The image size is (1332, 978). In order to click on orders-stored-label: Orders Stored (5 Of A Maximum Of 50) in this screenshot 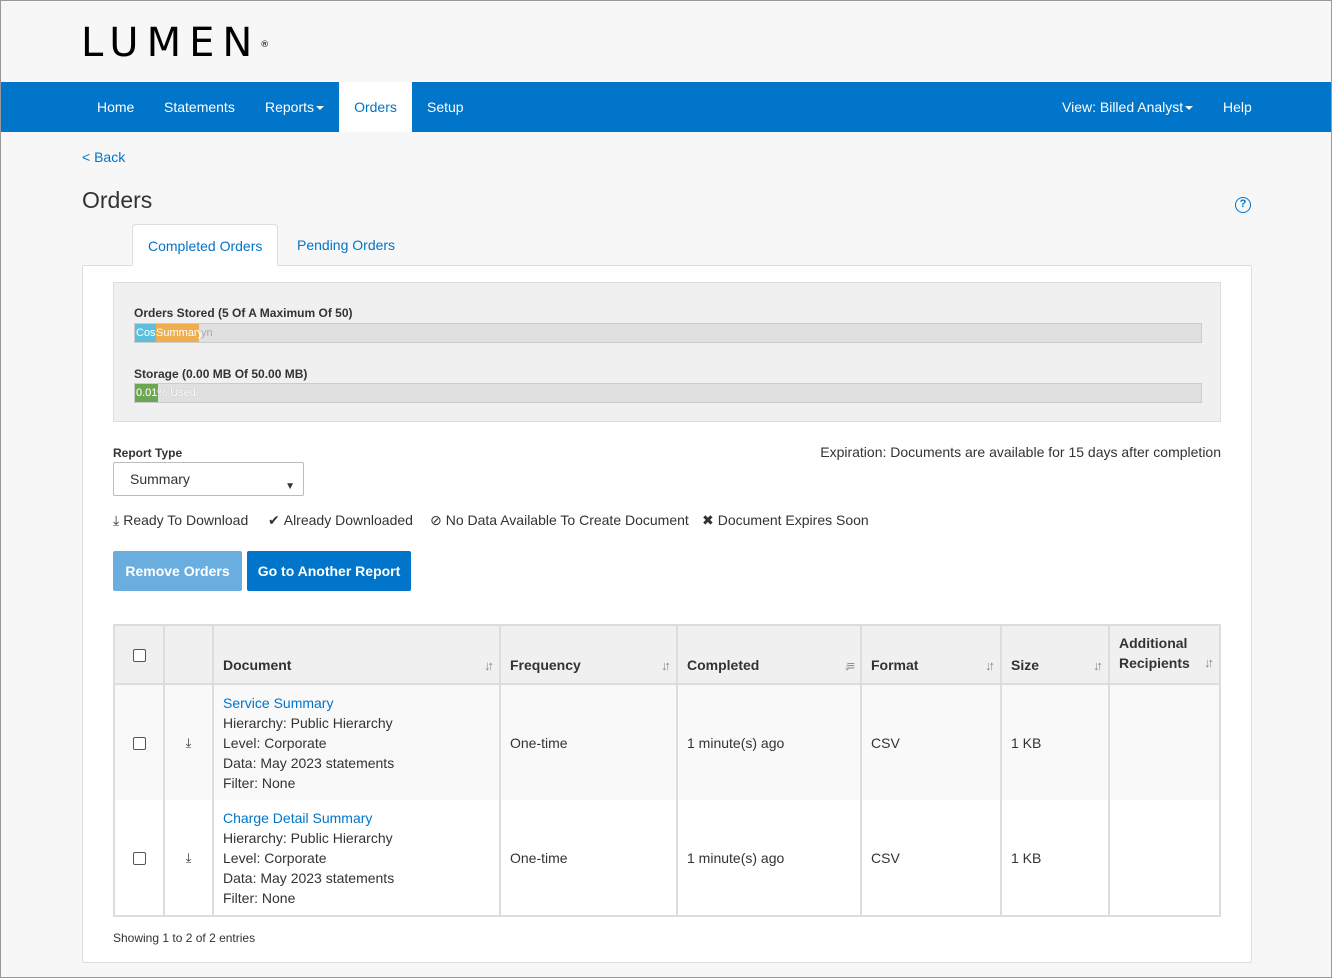, I will do `click(243, 313)`.